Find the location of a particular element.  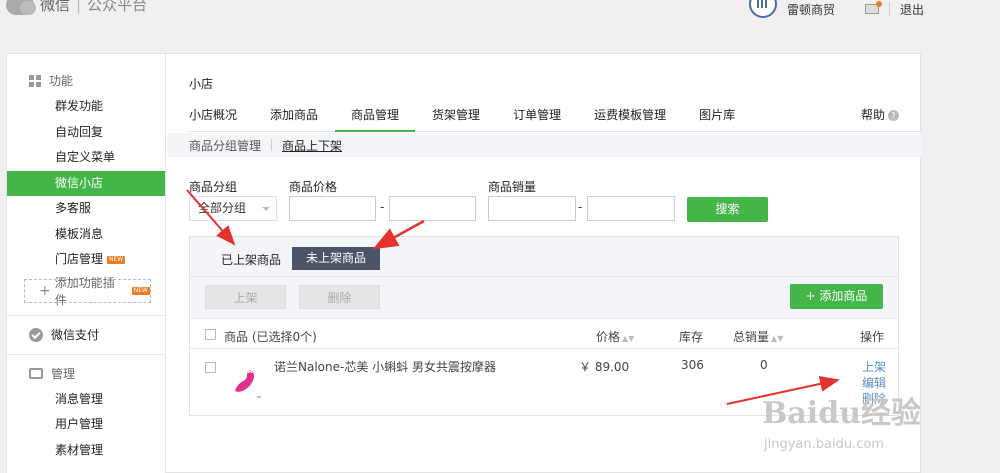

wechat-logo: 微信 | 公众平台 is located at coordinates (76, 7).